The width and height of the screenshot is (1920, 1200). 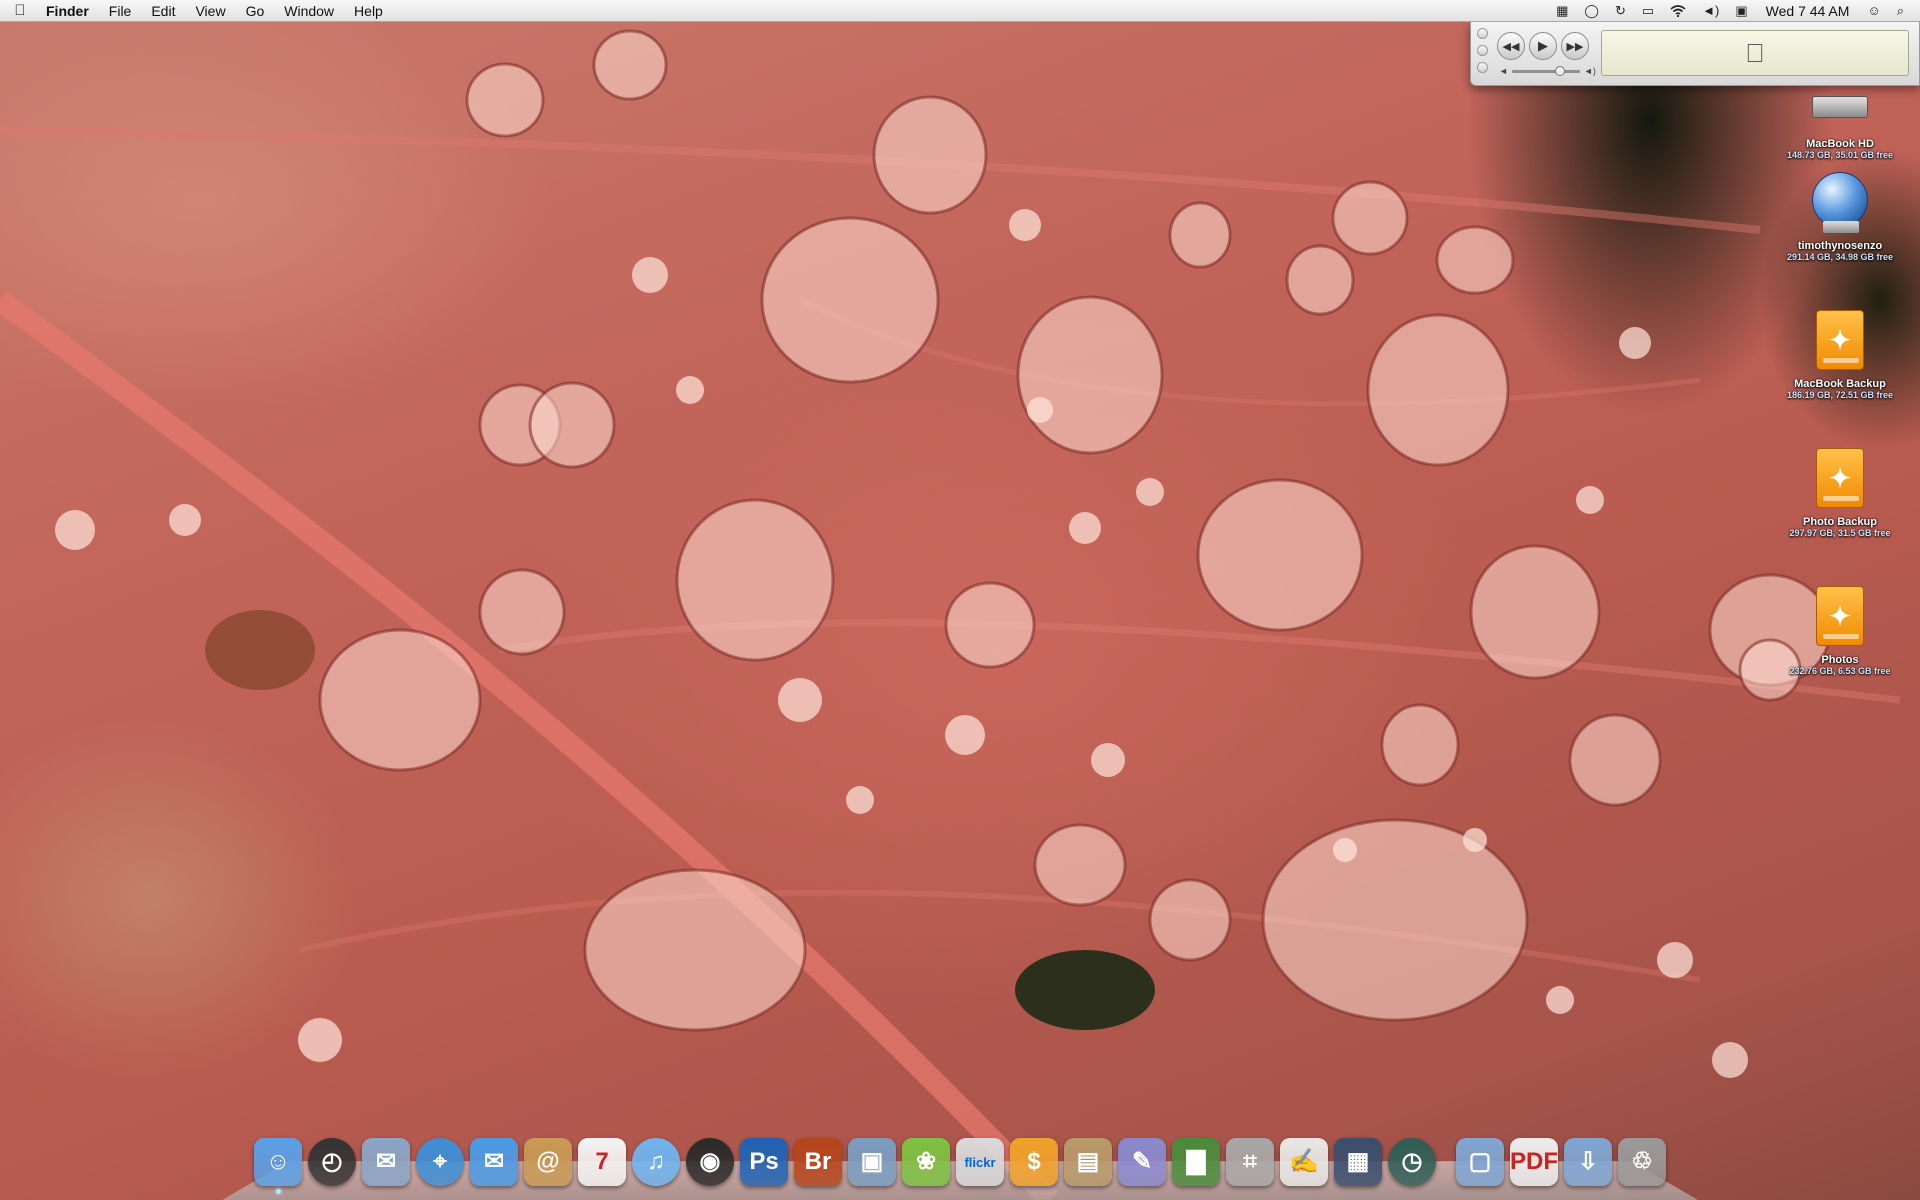 I want to click on dock-item-downloads-folder: ⇩, so click(x=1588, y=1162).